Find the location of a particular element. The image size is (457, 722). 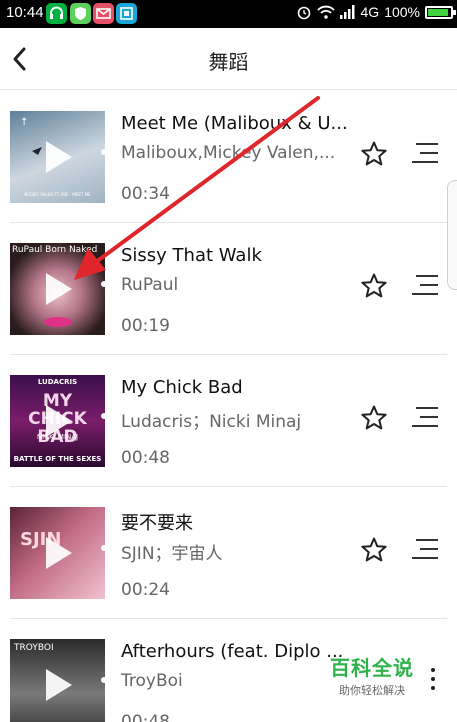

song-title: 要不要来 is located at coordinates (157, 523).